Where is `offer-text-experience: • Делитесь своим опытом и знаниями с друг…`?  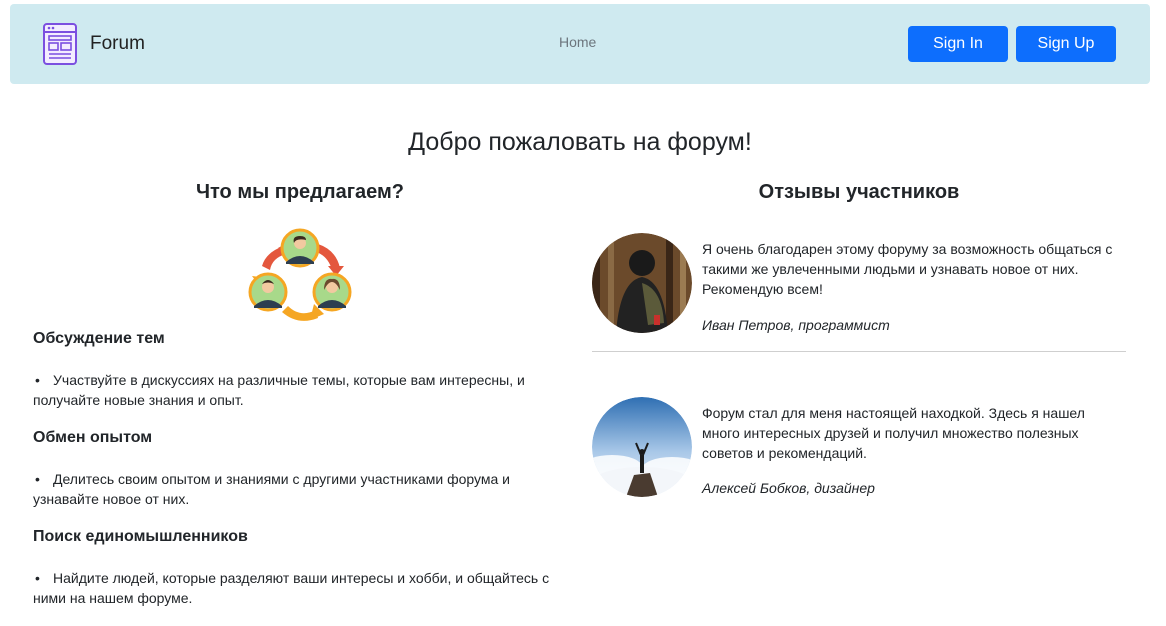
offer-text-experience: • Делитесь своим опытом и знаниями с друг… is located at coordinates (271, 489).